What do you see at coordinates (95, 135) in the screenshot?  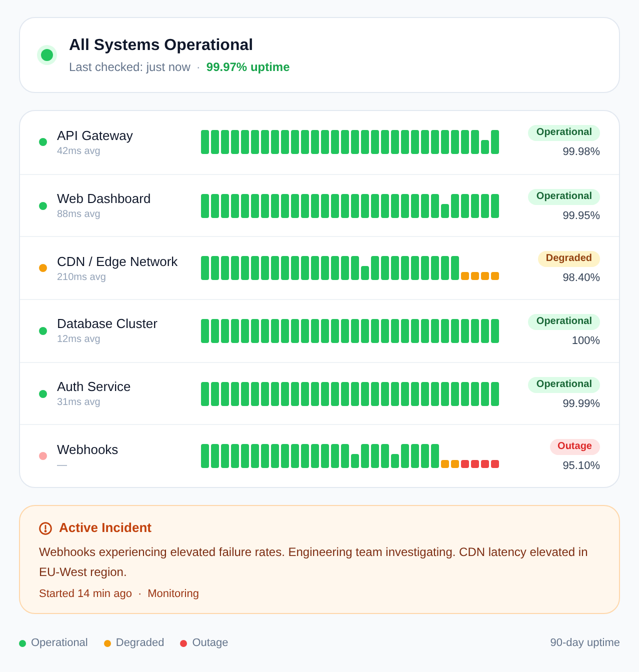 I see `service-name: API Gateway` at bounding box center [95, 135].